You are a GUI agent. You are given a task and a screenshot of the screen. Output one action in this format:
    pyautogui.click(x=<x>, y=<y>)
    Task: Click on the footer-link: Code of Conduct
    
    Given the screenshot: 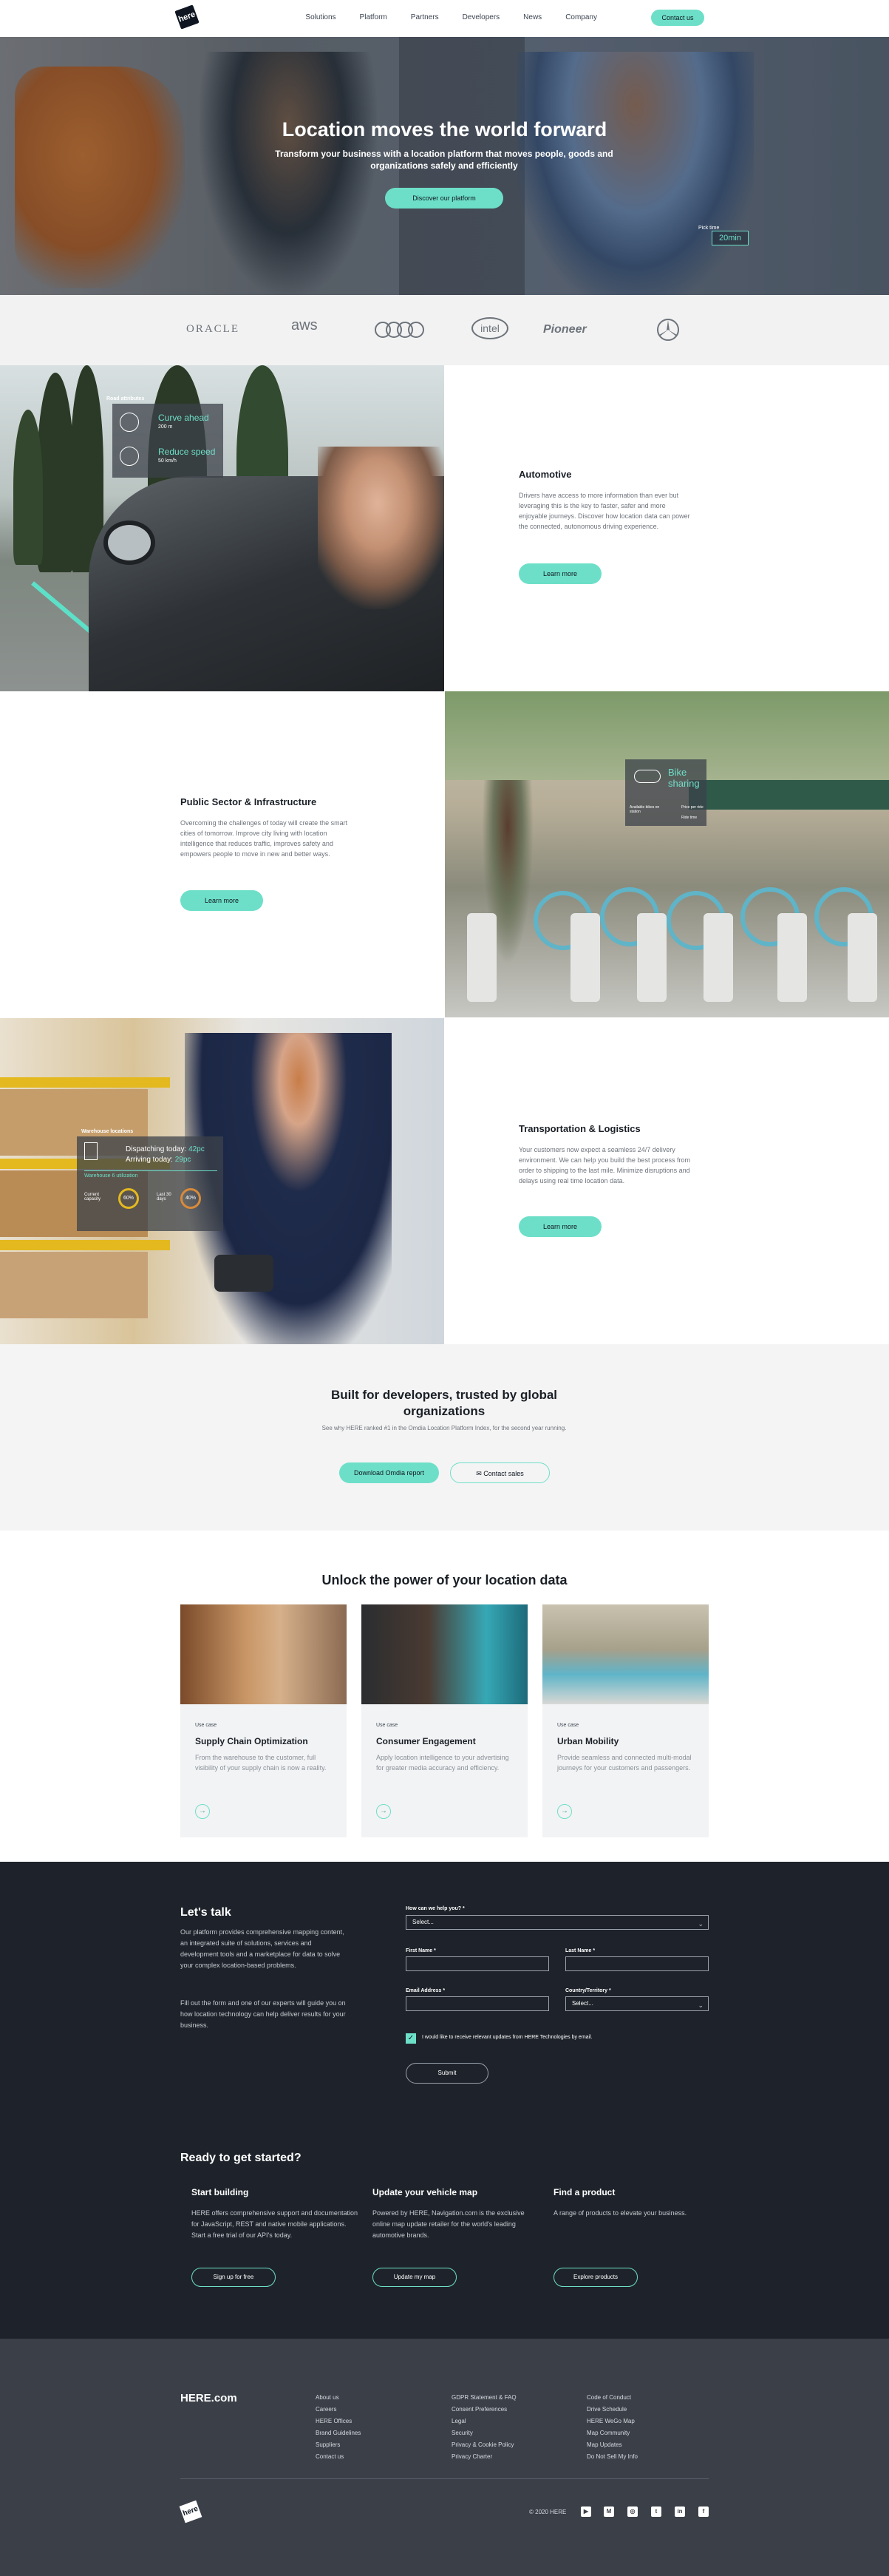 What is the action you would take?
    pyautogui.click(x=612, y=2398)
    